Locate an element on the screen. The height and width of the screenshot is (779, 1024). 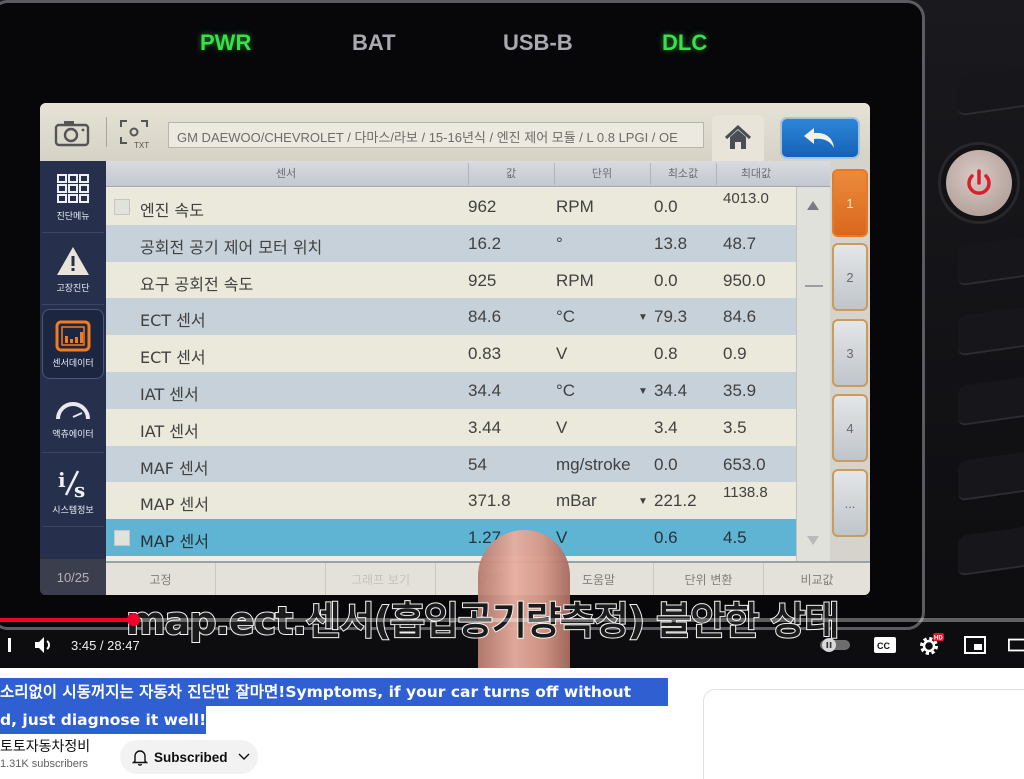
led-dlc: DLC is located at coordinates (685, 42).